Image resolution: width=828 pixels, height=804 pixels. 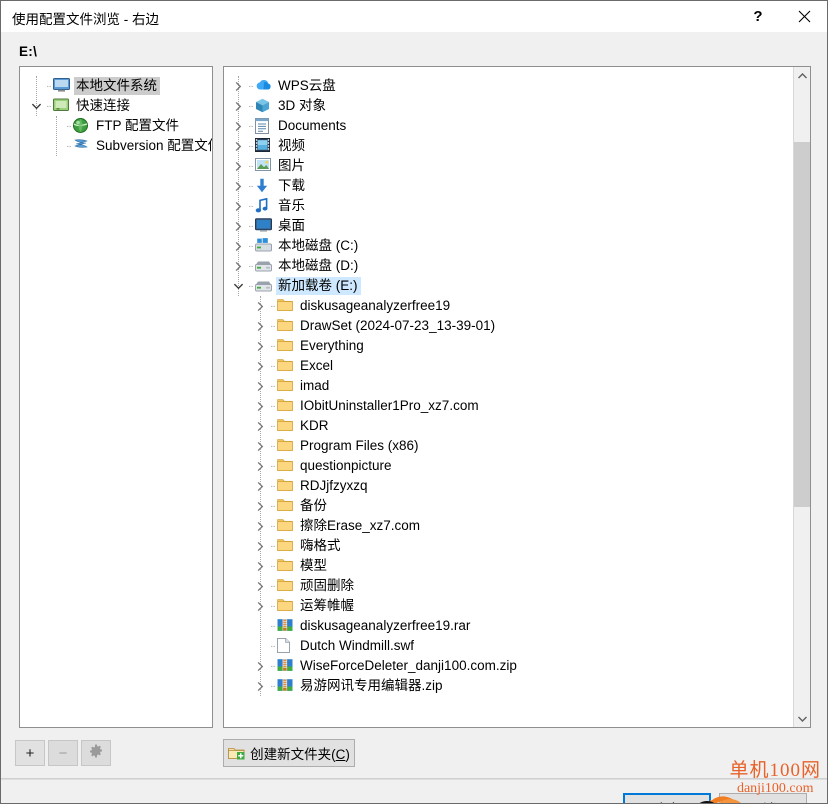 What do you see at coordinates (307, 85) in the screenshot?
I see `tree-item-label: WPS云盘` at bounding box center [307, 85].